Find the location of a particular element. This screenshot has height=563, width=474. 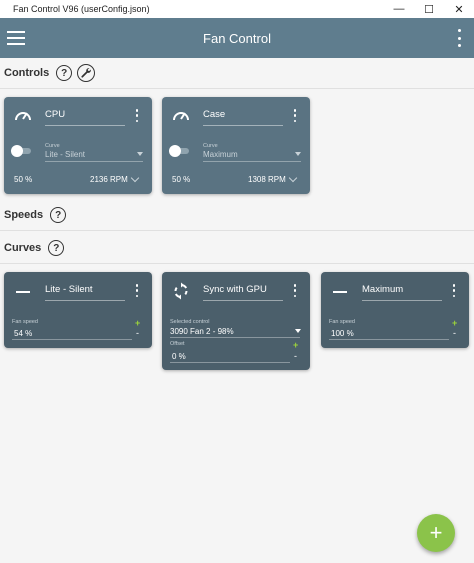

wrench-icon is located at coordinates (86, 73).